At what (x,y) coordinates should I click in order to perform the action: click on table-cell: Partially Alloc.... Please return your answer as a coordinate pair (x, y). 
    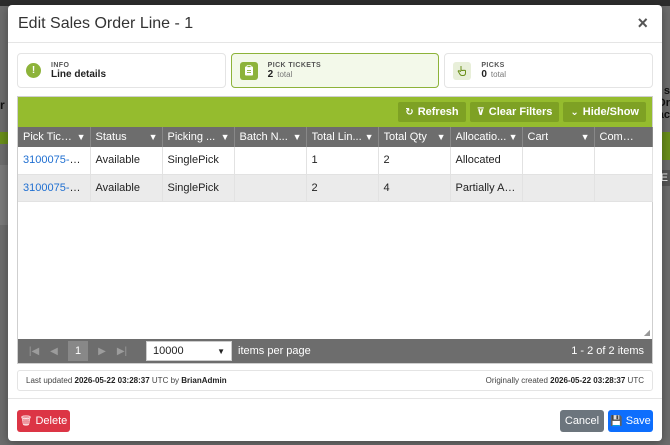
    Looking at the image, I should click on (486, 188).